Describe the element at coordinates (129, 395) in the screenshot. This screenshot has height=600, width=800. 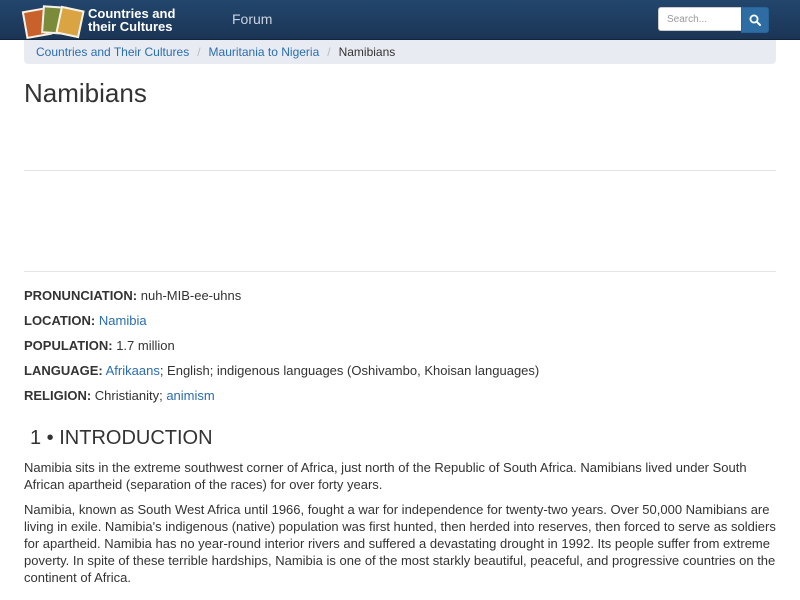
I see `fact-value: Christianity;` at that location.